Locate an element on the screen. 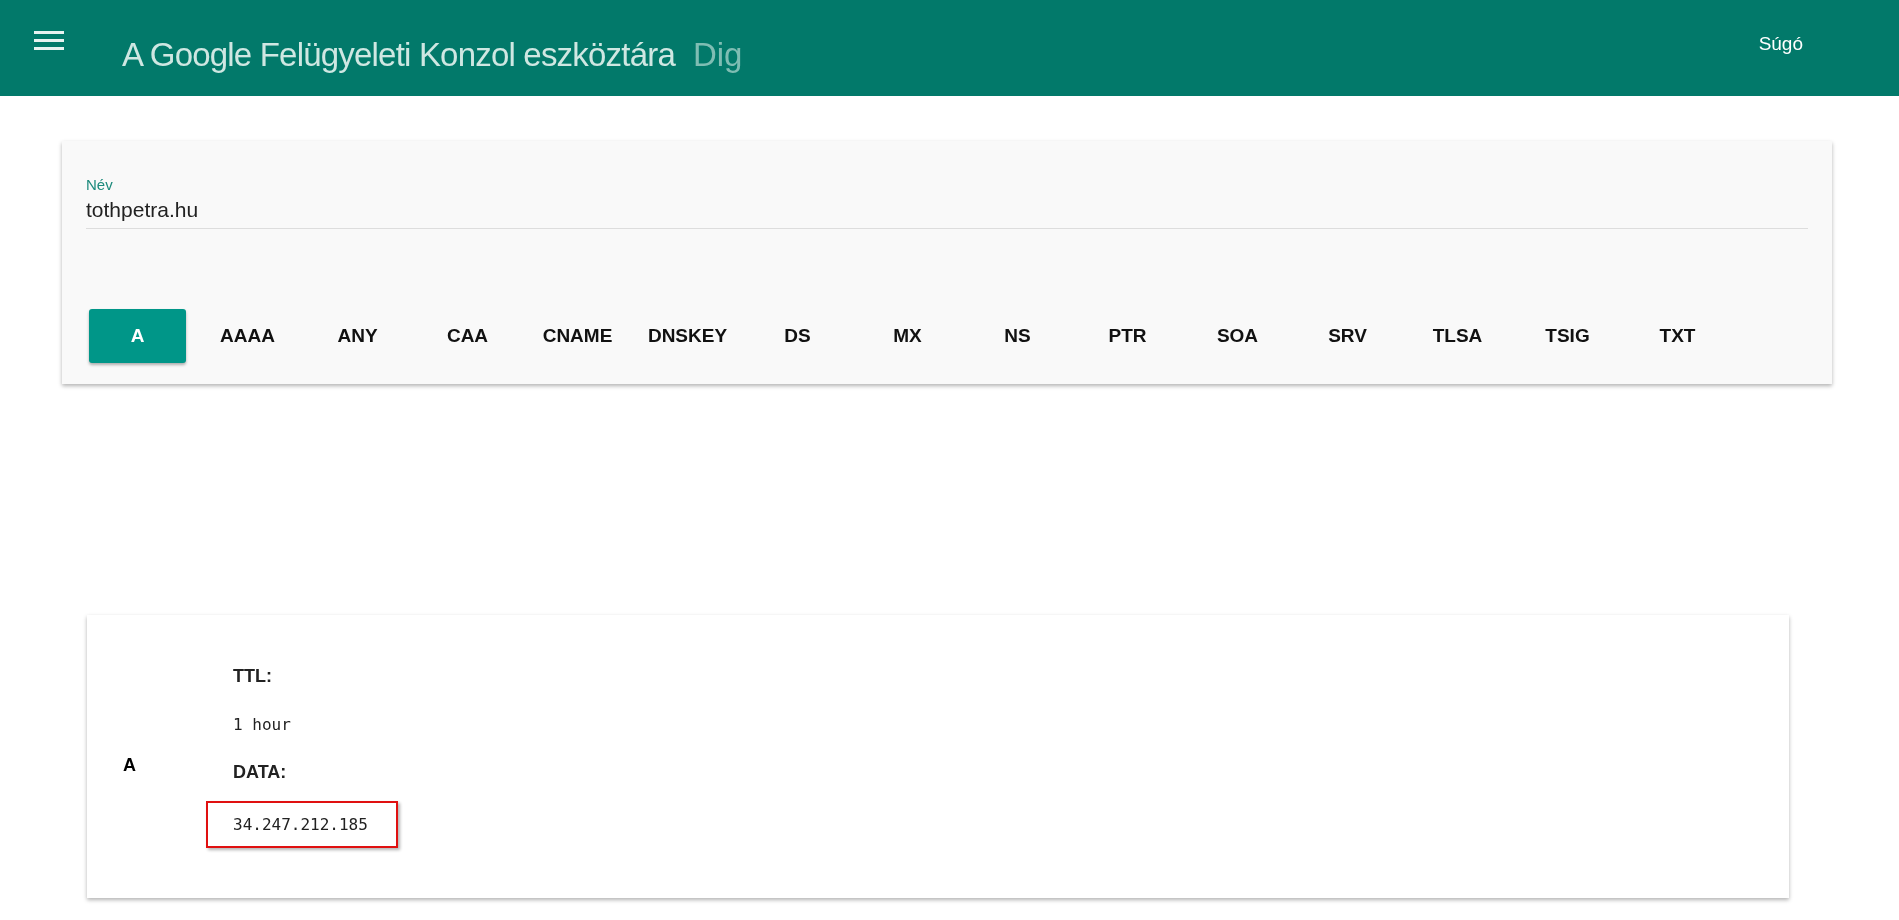 The width and height of the screenshot is (1899, 920). record-type-button: MX is located at coordinates (907, 336).